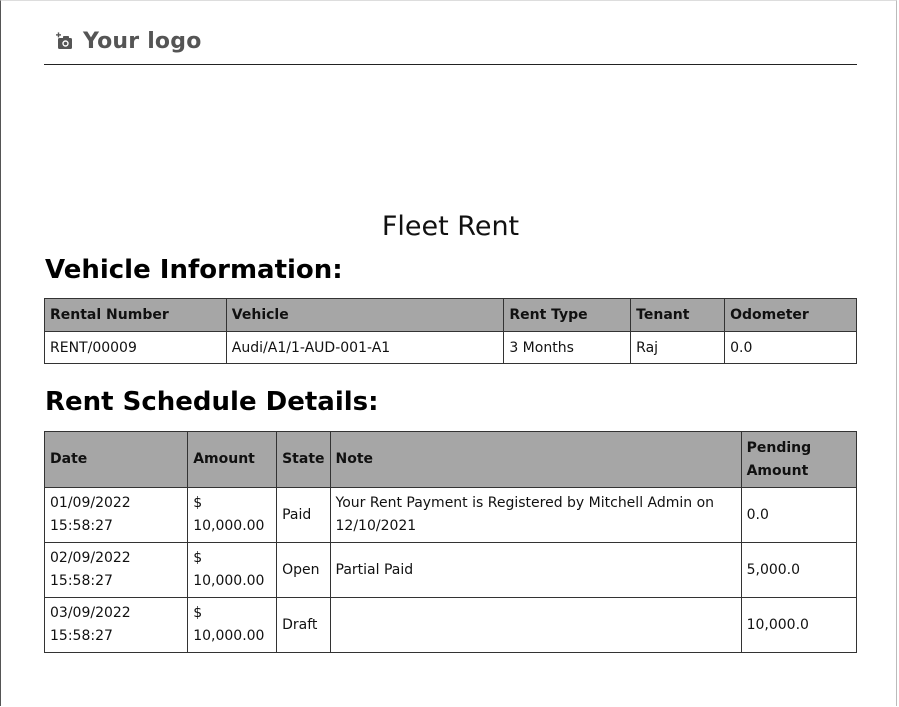 The image size is (899, 707). Describe the element at coordinates (450, 226) in the screenshot. I see `document-title: Fleet Rent` at that location.